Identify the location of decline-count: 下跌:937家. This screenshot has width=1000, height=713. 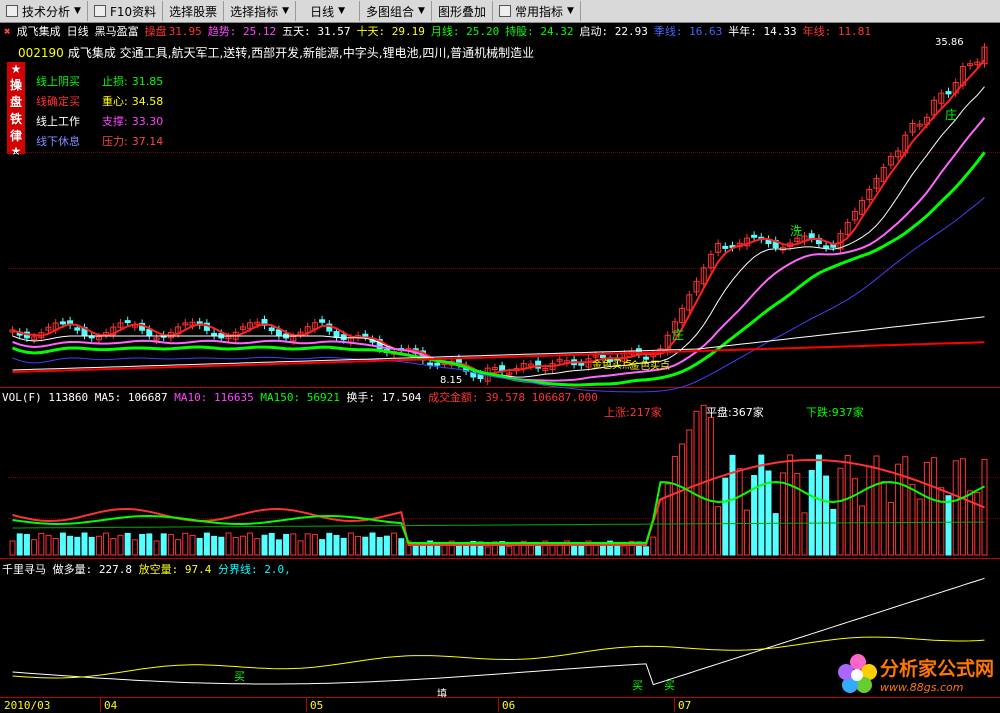
(835, 412).